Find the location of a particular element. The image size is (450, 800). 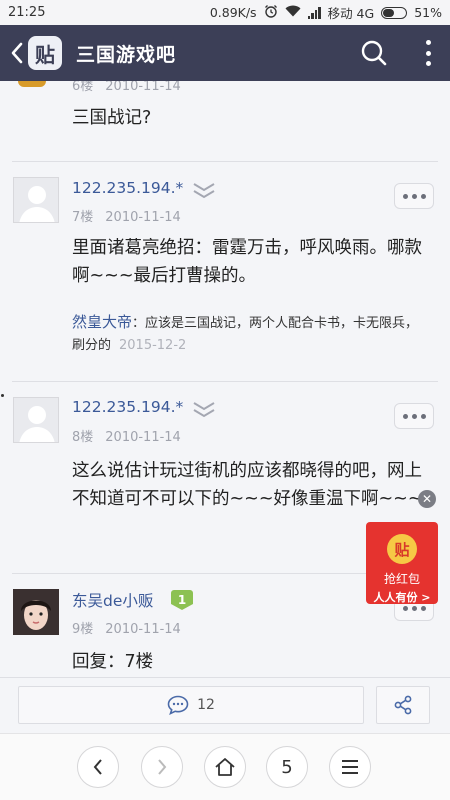

battery-percent: 51% is located at coordinates (428, 12).